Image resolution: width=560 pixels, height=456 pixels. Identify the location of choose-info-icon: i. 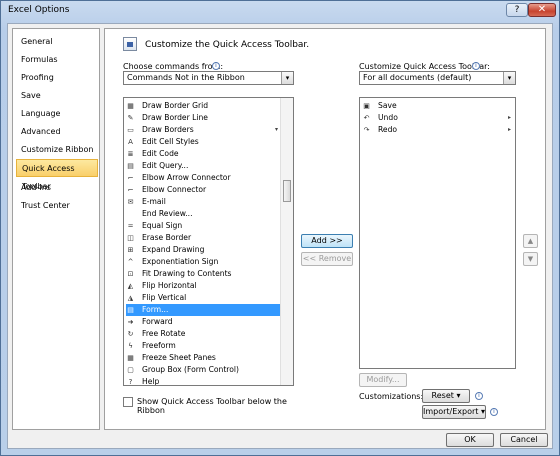
(216, 66).